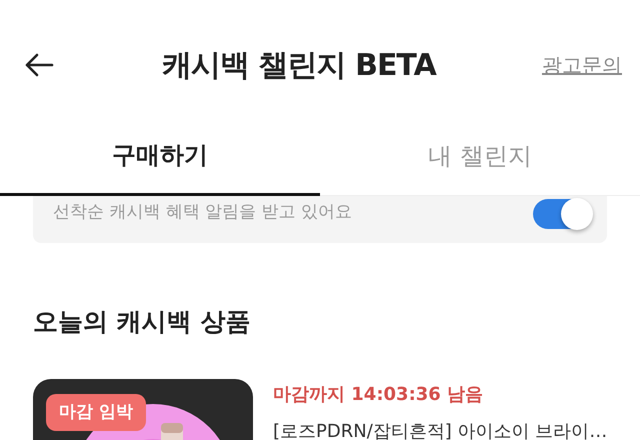 The image size is (640, 440). Describe the element at coordinates (299, 65) in the screenshot. I see `page-title: 캐시백 챌린지 BETA` at that location.